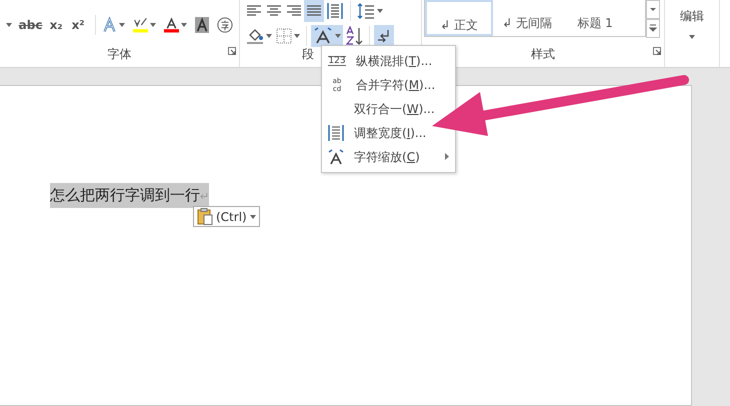  I want to click on enclosed-character-icon, so click(225, 25).